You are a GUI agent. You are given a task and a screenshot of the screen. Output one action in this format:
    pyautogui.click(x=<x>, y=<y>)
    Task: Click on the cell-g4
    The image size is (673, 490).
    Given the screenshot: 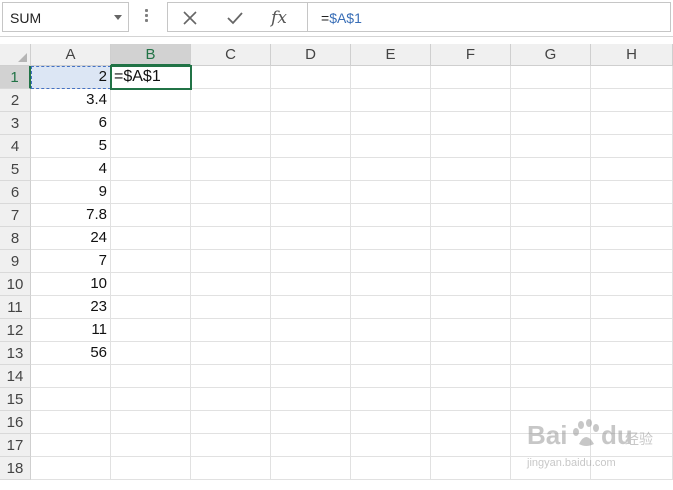 What is the action you would take?
    pyautogui.click(x=551, y=146)
    